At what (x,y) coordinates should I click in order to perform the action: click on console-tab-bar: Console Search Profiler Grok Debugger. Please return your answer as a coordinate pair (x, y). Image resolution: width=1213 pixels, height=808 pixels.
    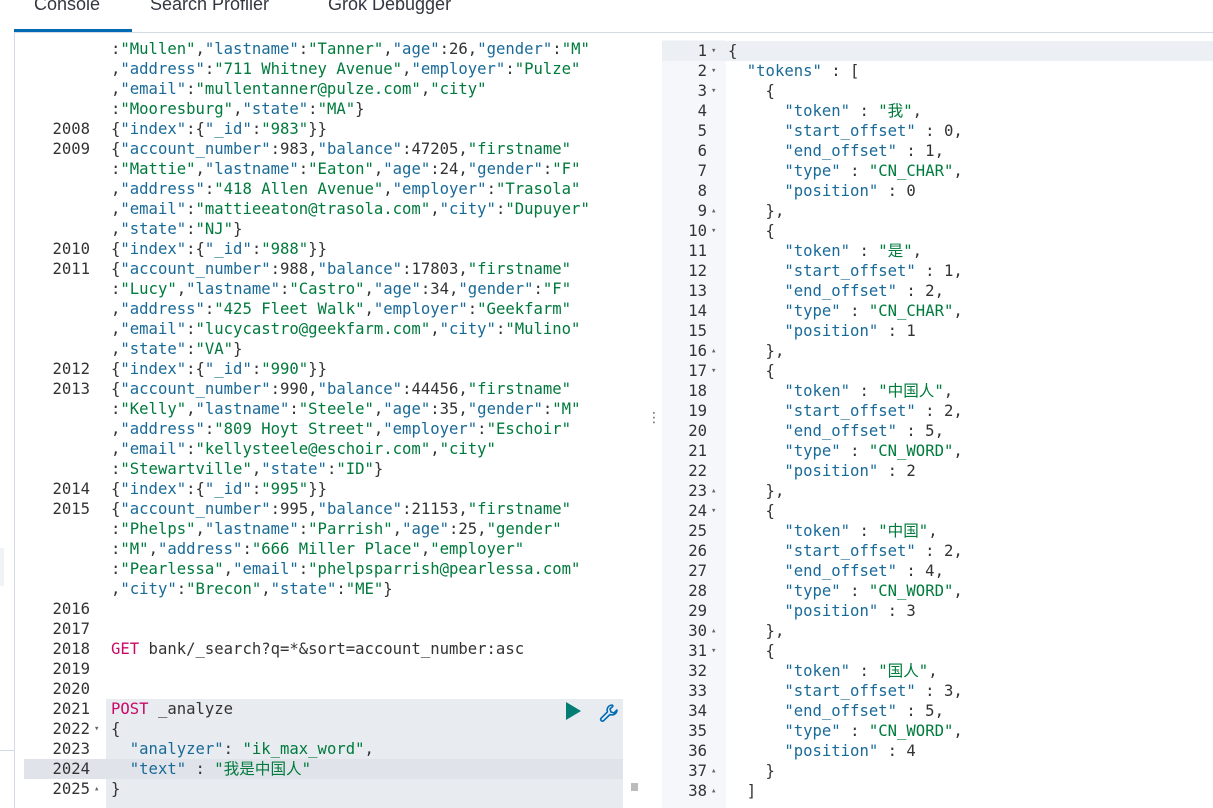
    Looking at the image, I should click on (613, 16).